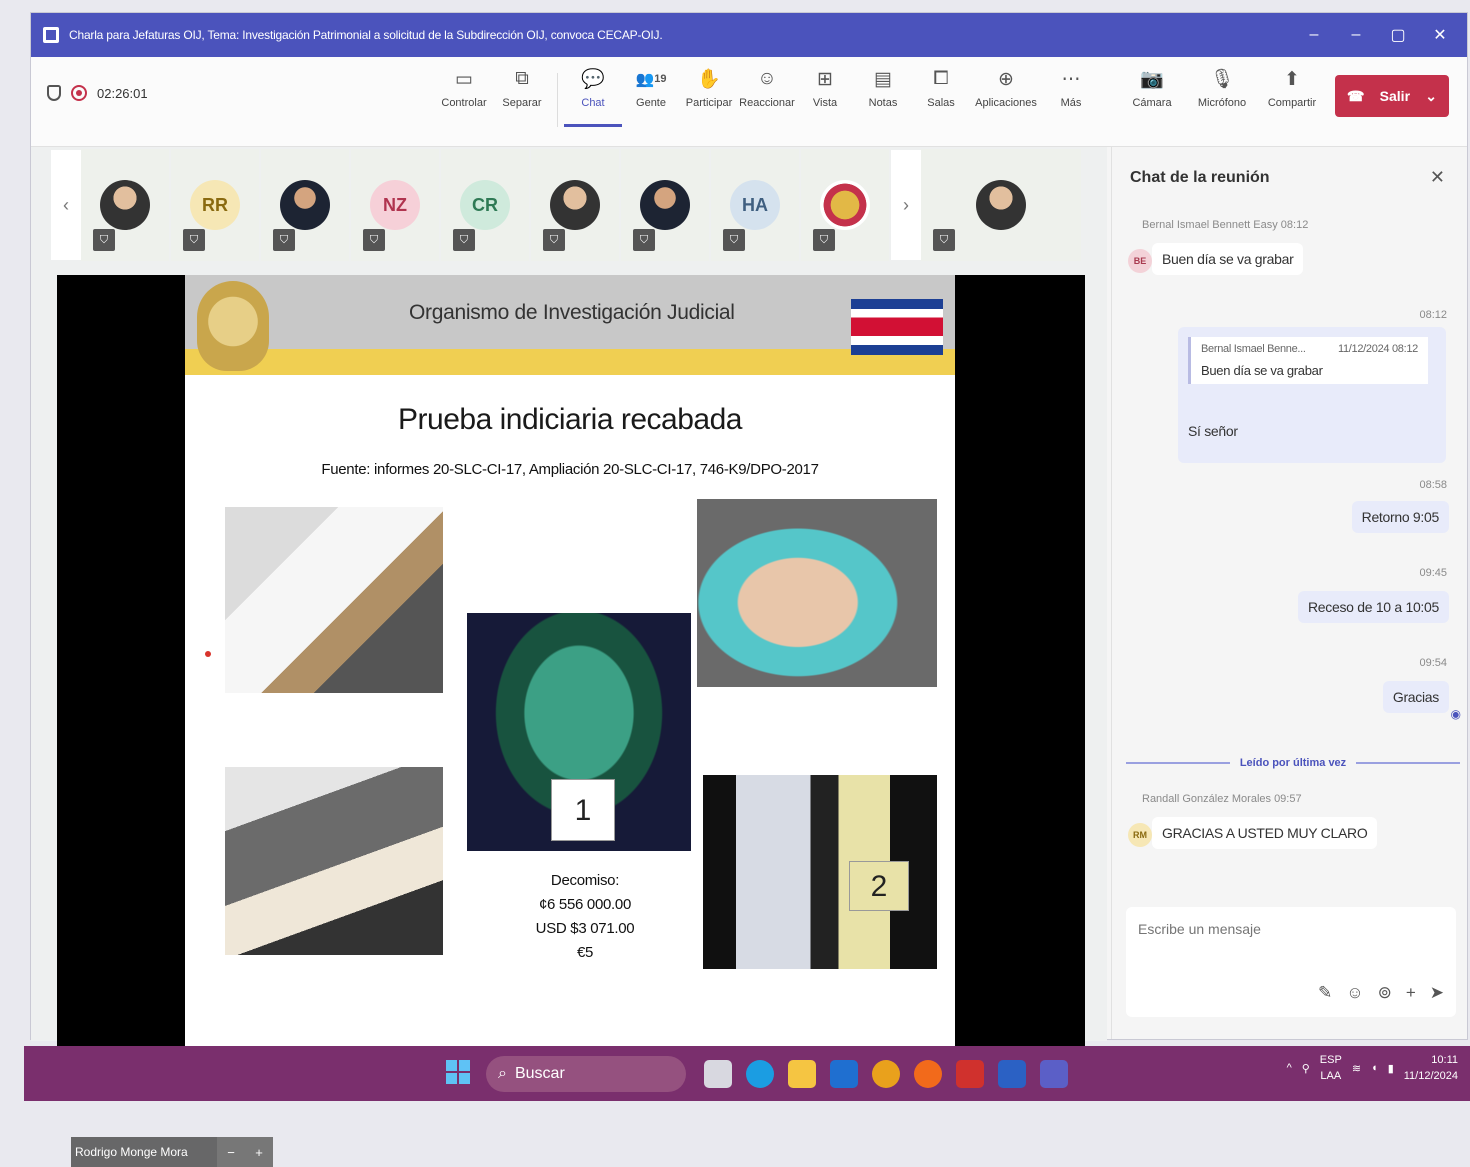 The width and height of the screenshot is (1470, 1167). I want to click on view-button: ⊞ Vista, so click(825, 97).